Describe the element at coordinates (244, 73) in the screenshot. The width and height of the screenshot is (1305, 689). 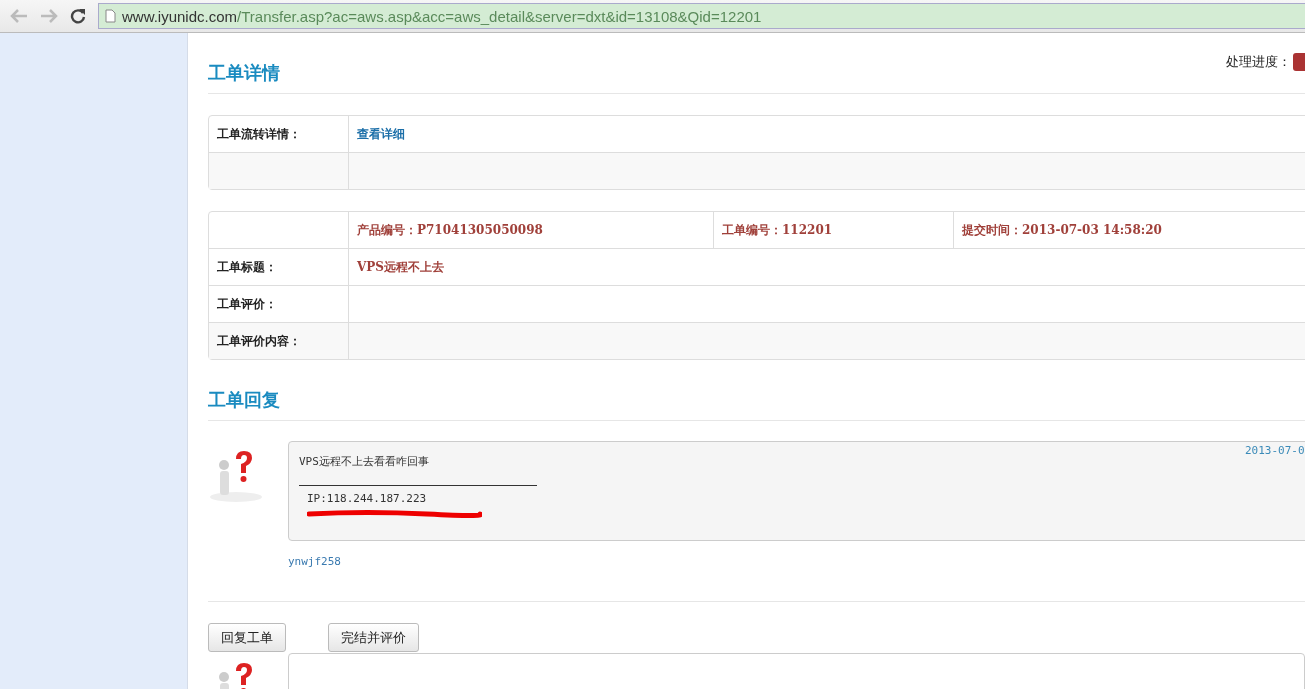
I see `section-title: 工单详情` at that location.